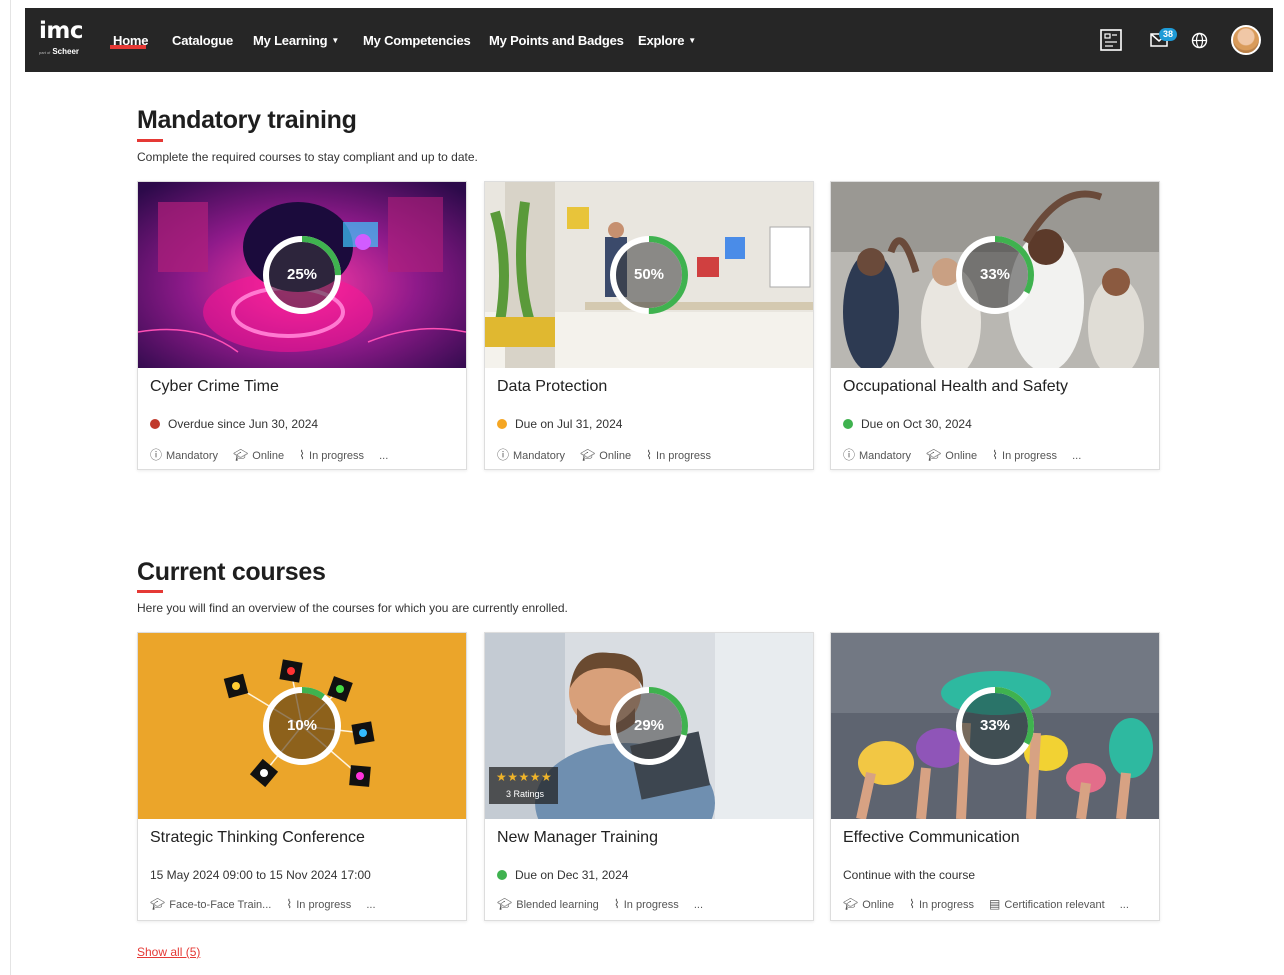  I want to click on course-image: 29% ★★★★★ 3 Ratings, so click(649, 726).